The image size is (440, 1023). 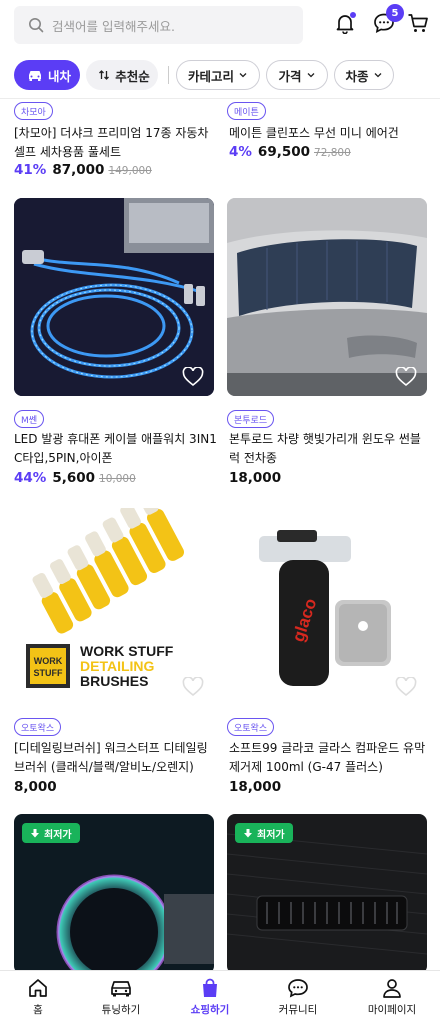 What do you see at coordinates (38, 988) in the screenshot?
I see `home-icon` at bounding box center [38, 988].